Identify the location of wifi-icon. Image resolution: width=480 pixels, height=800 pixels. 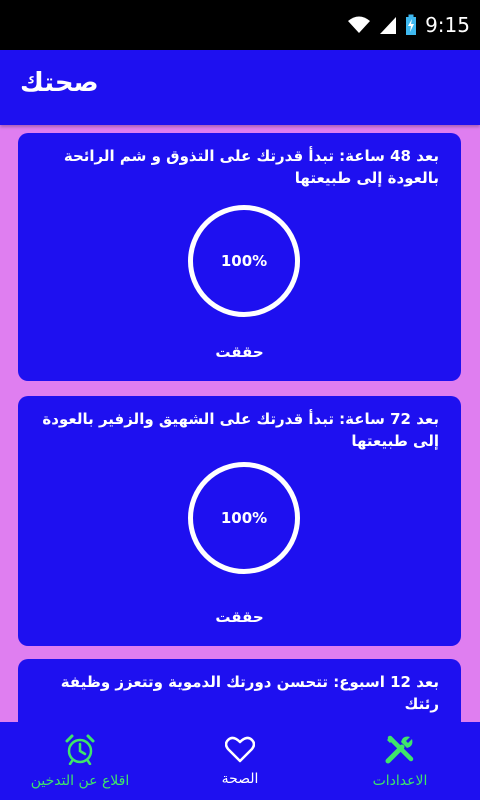
(359, 25).